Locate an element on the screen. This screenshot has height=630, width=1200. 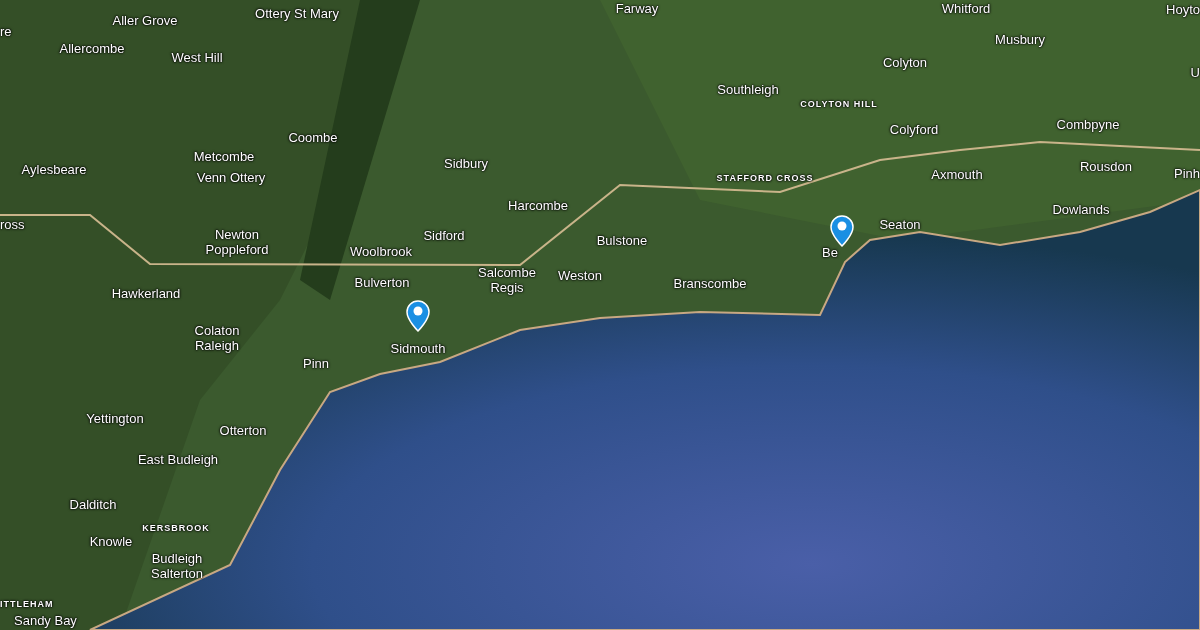
place-label: Axmouth is located at coordinates (957, 174).